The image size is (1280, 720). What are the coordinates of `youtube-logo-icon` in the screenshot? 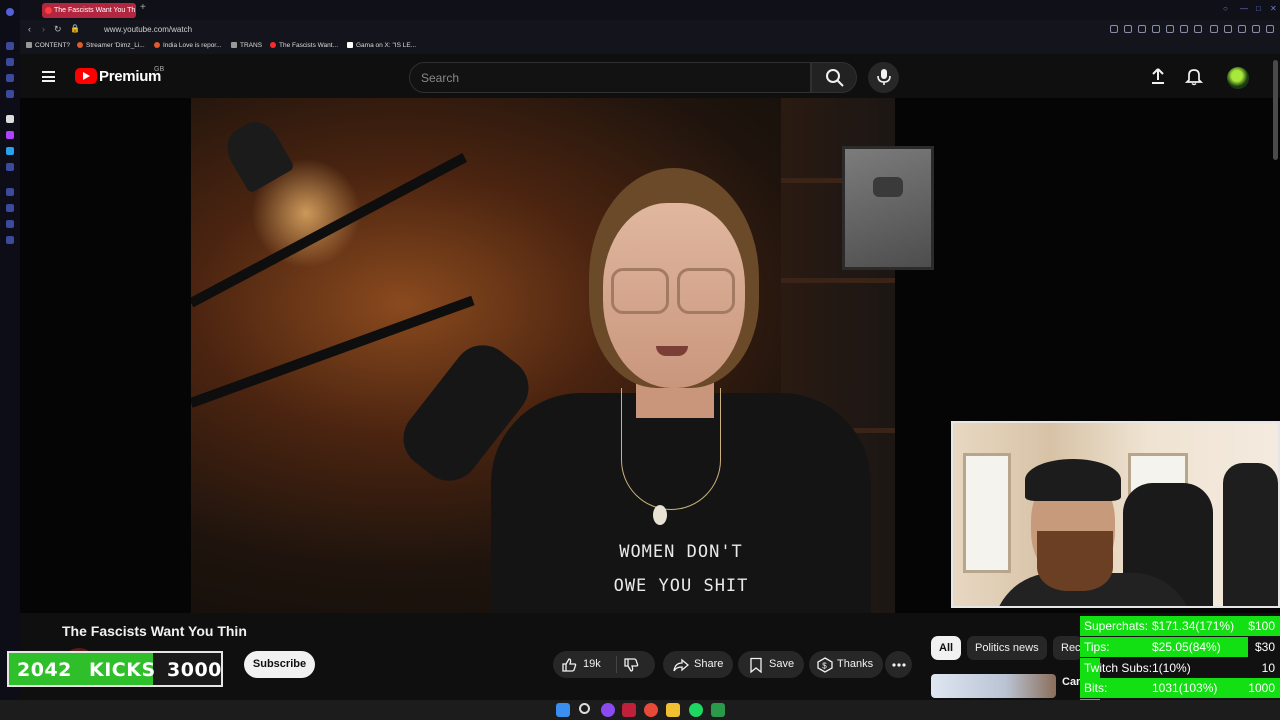 It's located at (86, 76).